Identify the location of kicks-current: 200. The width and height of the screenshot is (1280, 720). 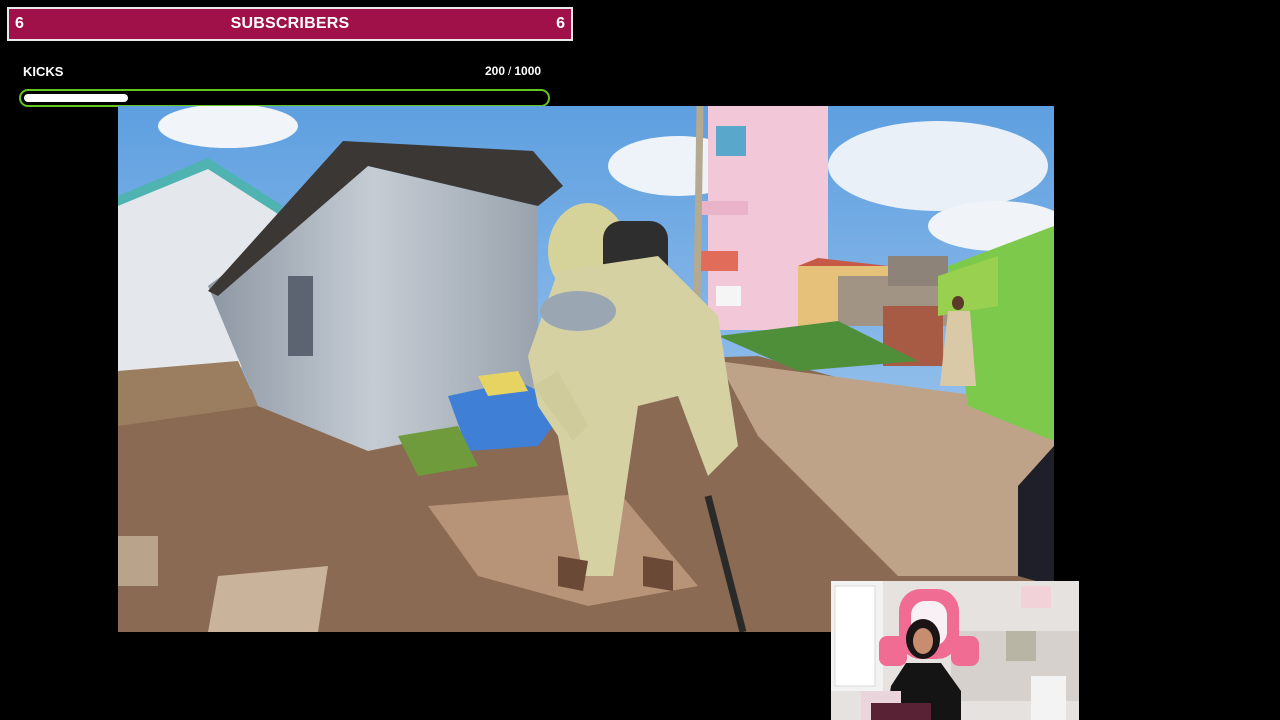
(495, 71).